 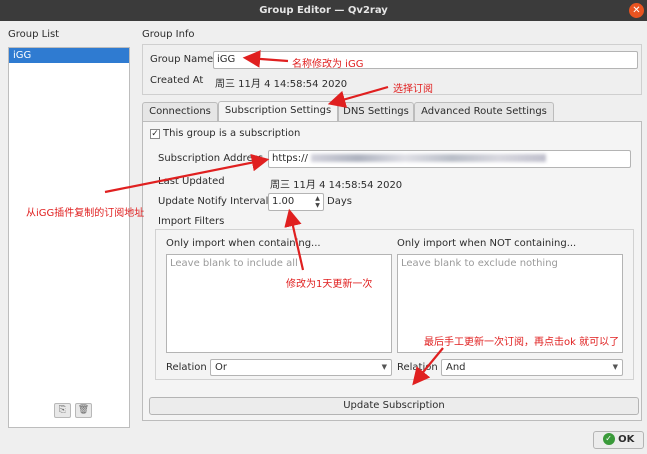 I want to click on arrow-rename, so click(x=265, y=59).